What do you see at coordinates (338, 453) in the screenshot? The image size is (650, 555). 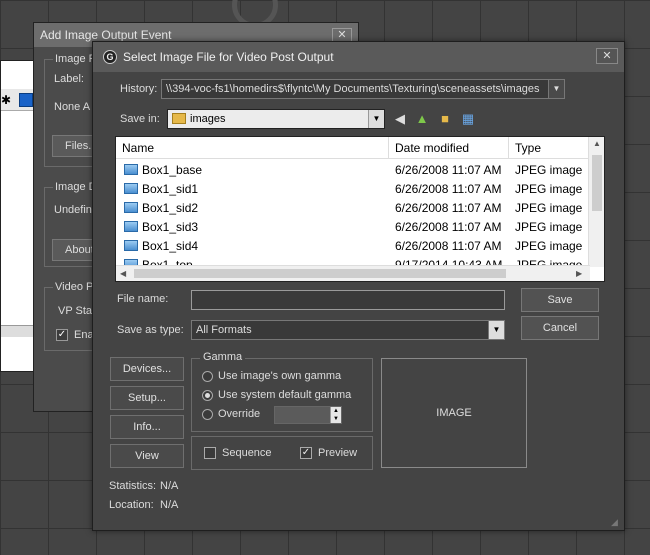 I see `preview-label: Preview` at bounding box center [338, 453].